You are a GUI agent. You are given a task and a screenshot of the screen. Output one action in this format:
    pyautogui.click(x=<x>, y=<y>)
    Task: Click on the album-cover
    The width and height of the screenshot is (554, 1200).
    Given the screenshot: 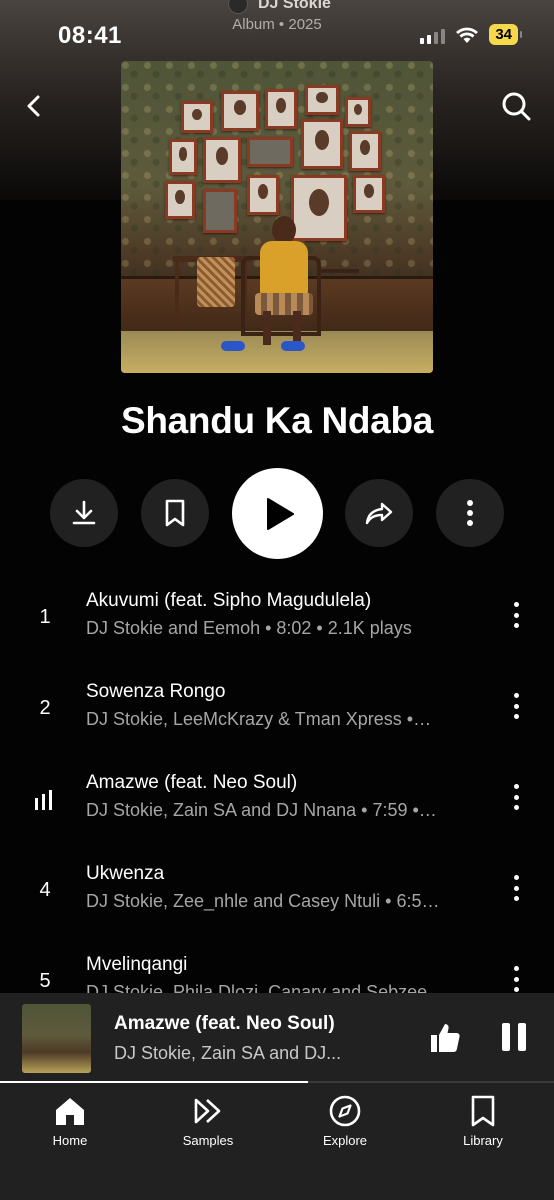 What is the action you would take?
    pyautogui.click(x=277, y=217)
    